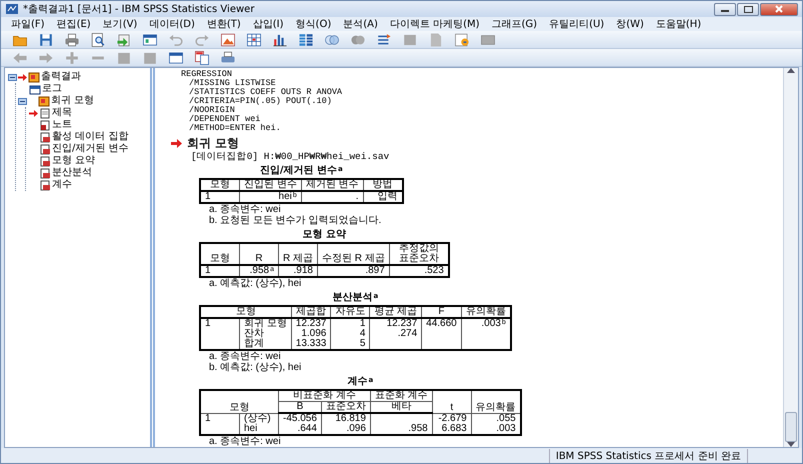 The height and width of the screenshot is (464, 803). Describe the element at coordinates (679, 24) in the screenshot. I see `menu-item: 도움말(H)` at that location.